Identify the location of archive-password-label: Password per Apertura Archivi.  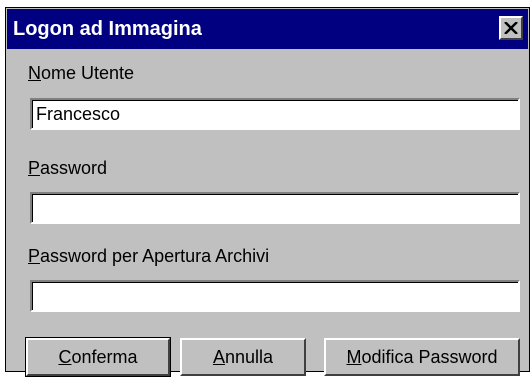
(148, 256).